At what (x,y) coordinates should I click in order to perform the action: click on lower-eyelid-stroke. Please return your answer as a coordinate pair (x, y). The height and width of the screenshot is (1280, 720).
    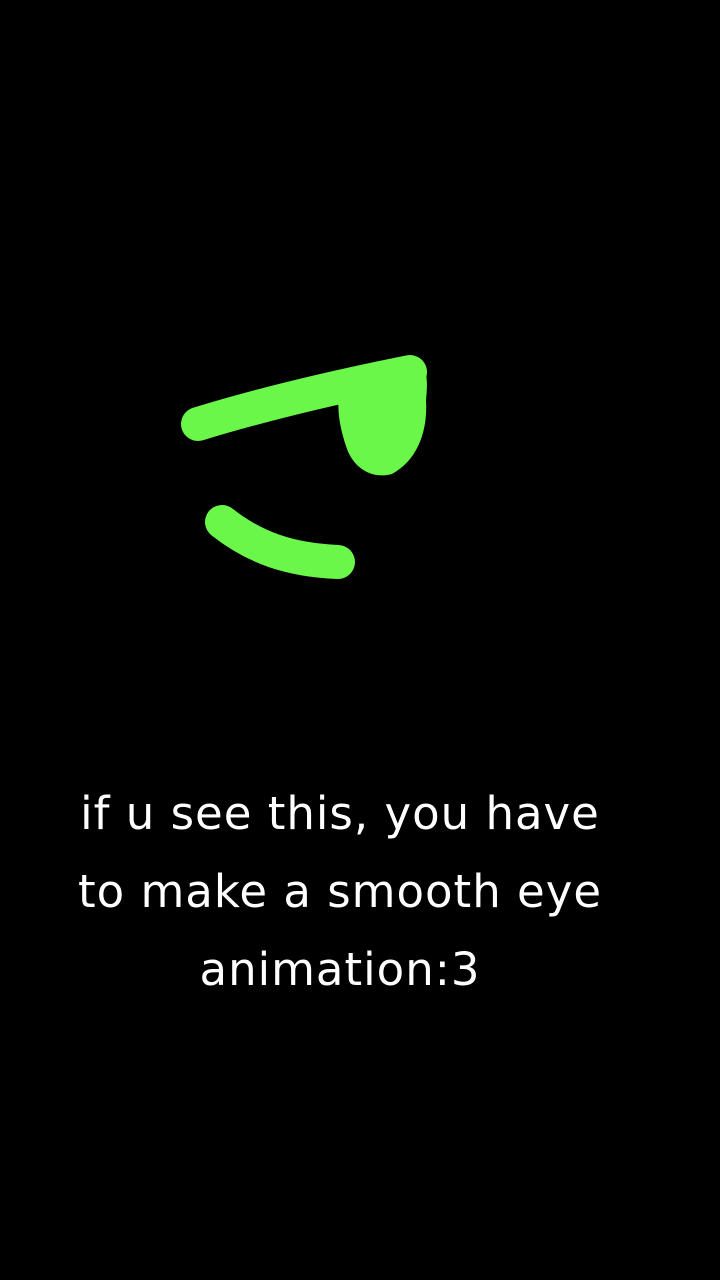
    Looking at the image, I should click on (280, 542).